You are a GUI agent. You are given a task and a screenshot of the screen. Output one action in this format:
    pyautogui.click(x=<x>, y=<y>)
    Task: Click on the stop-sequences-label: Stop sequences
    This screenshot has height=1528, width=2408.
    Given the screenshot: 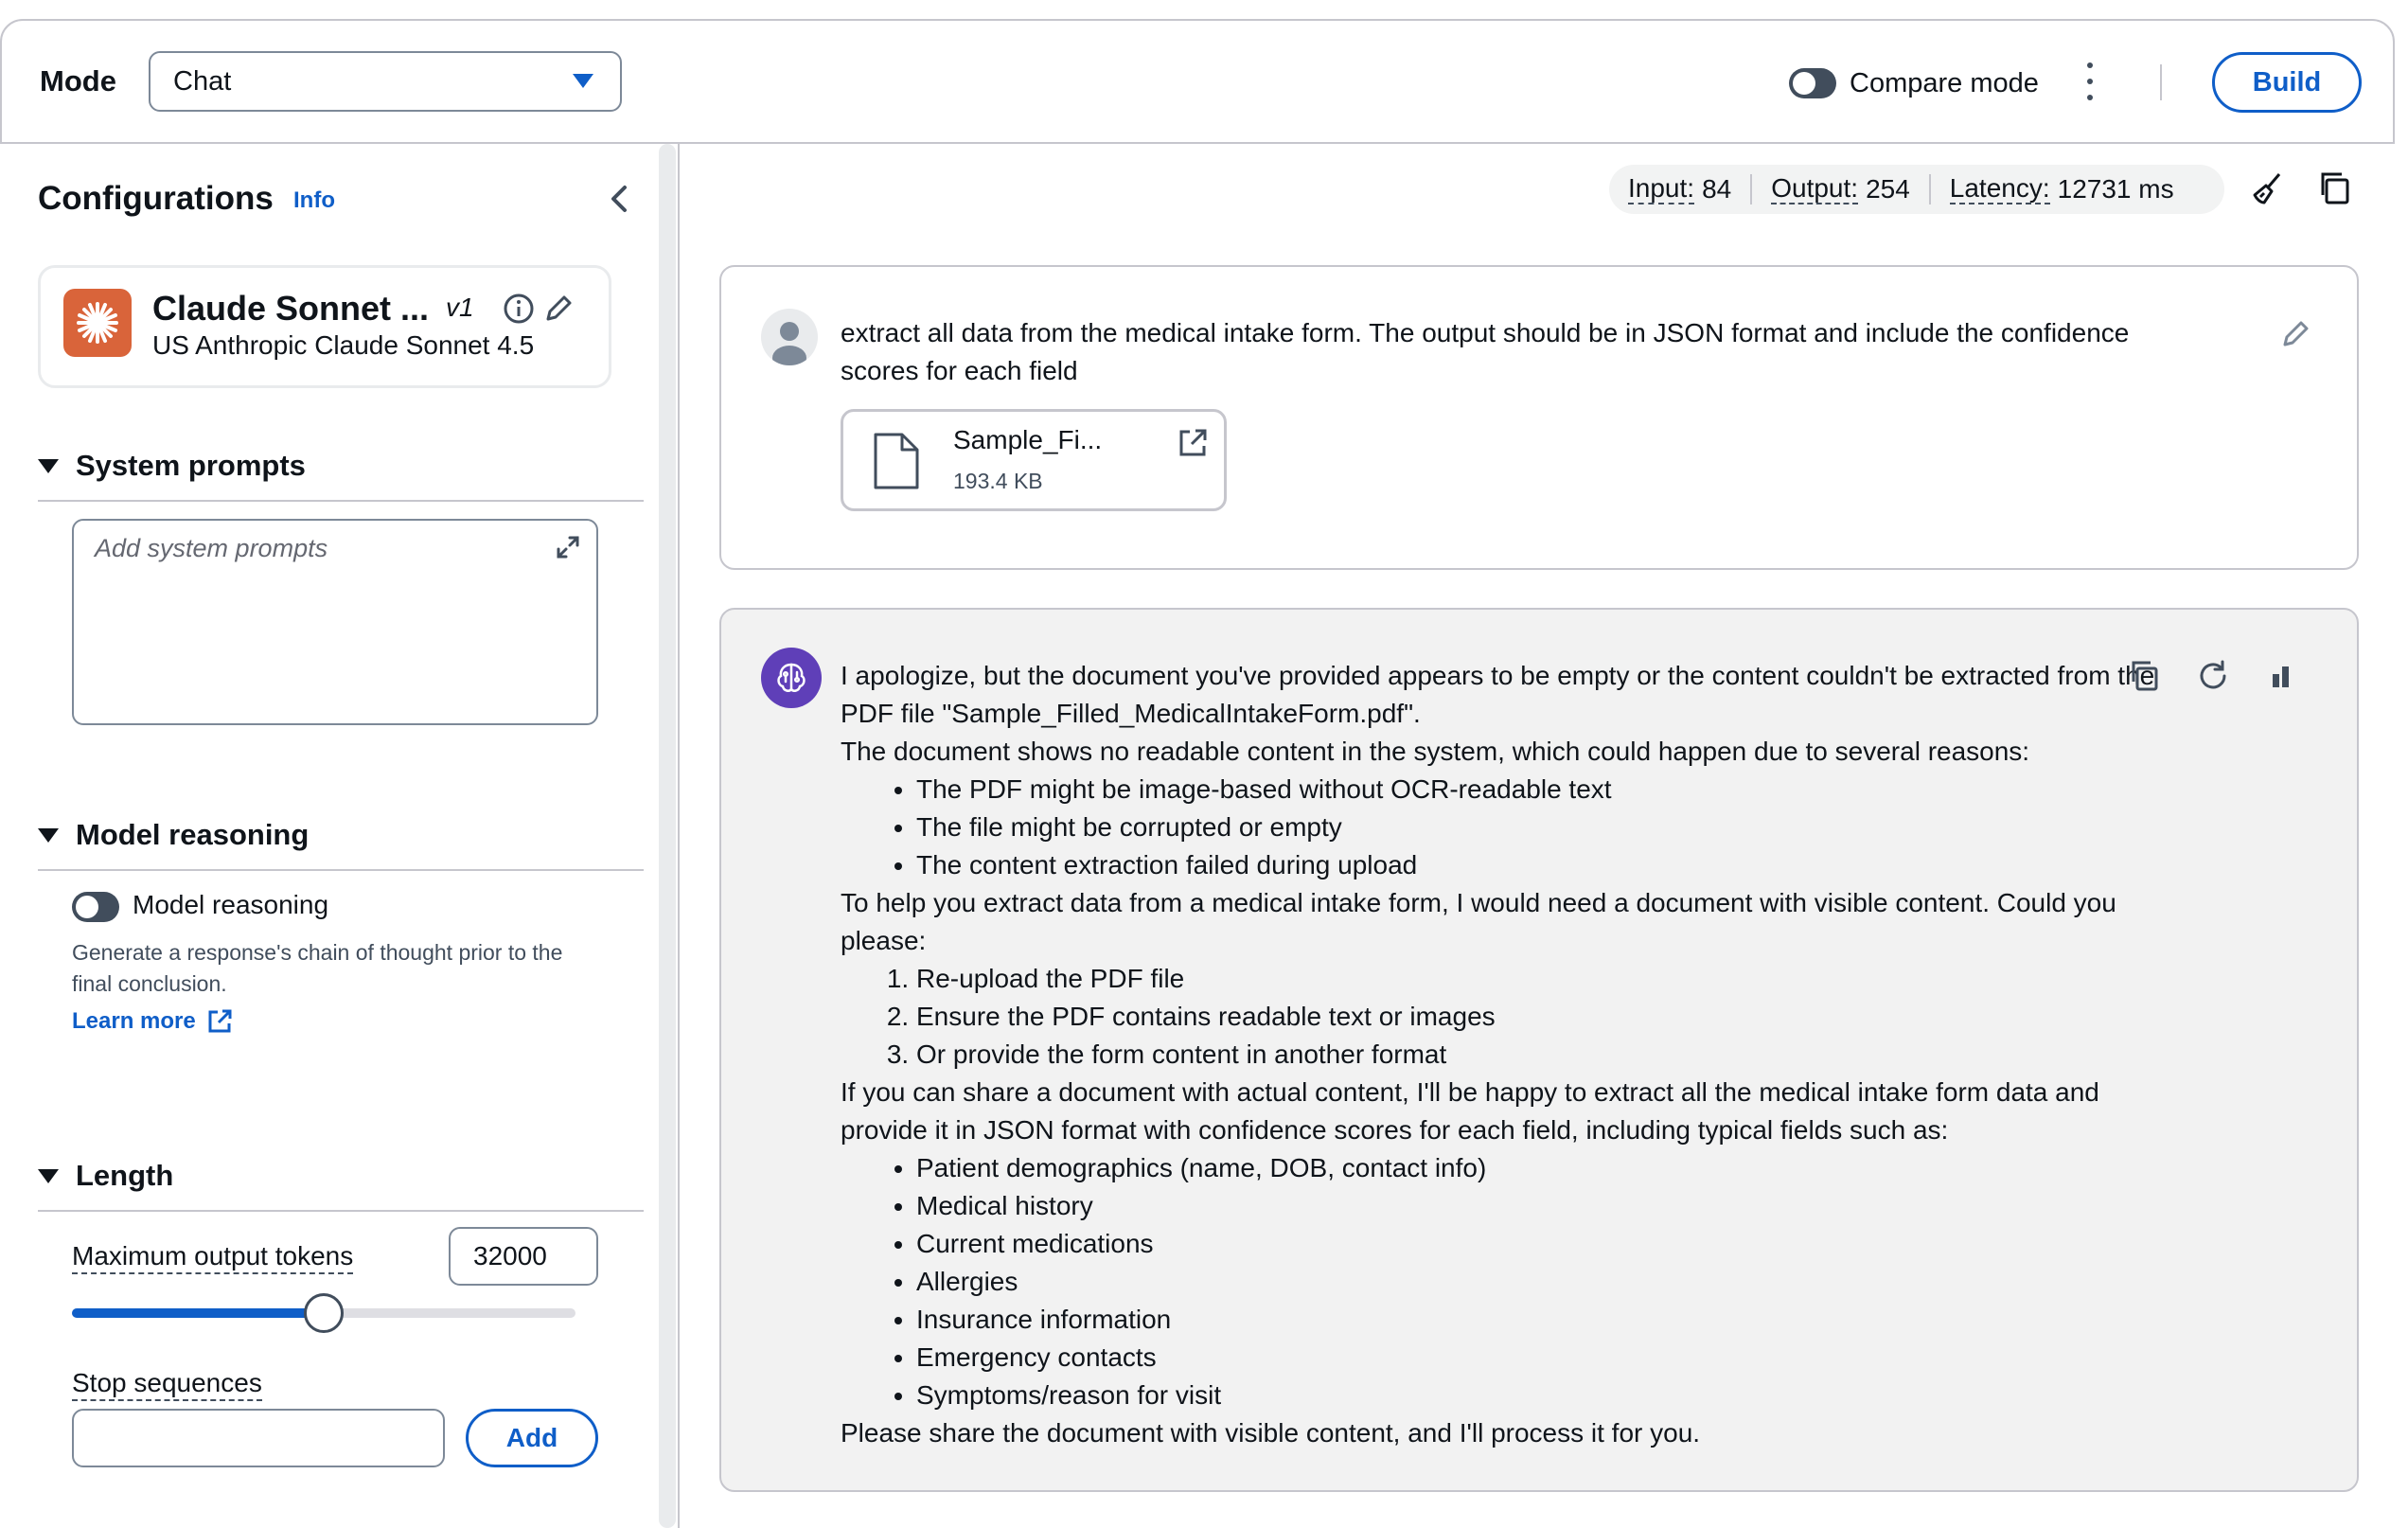 What is the action you would take?
    pyautogui.click(x=167, y=1384)
    